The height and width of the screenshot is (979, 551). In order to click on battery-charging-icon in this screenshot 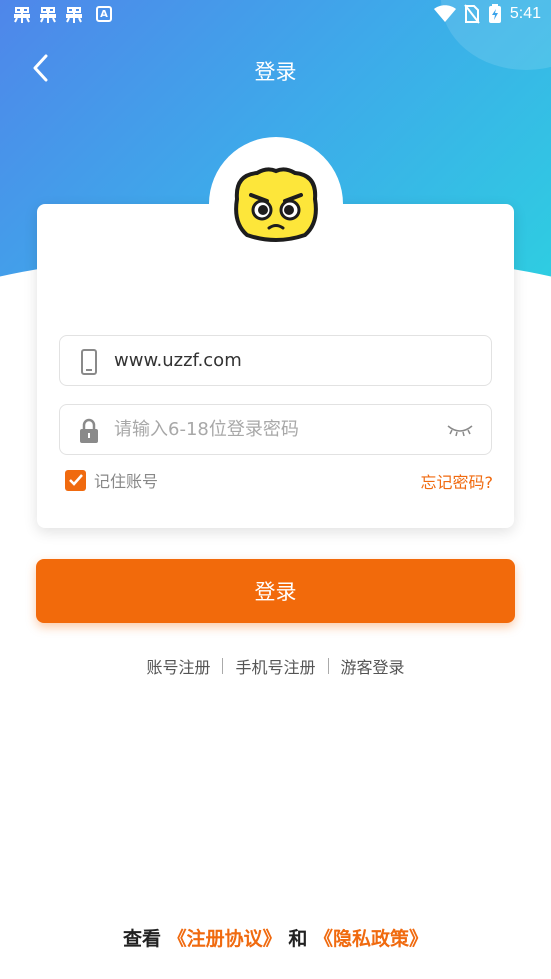, I will do `click(494, 13)`.